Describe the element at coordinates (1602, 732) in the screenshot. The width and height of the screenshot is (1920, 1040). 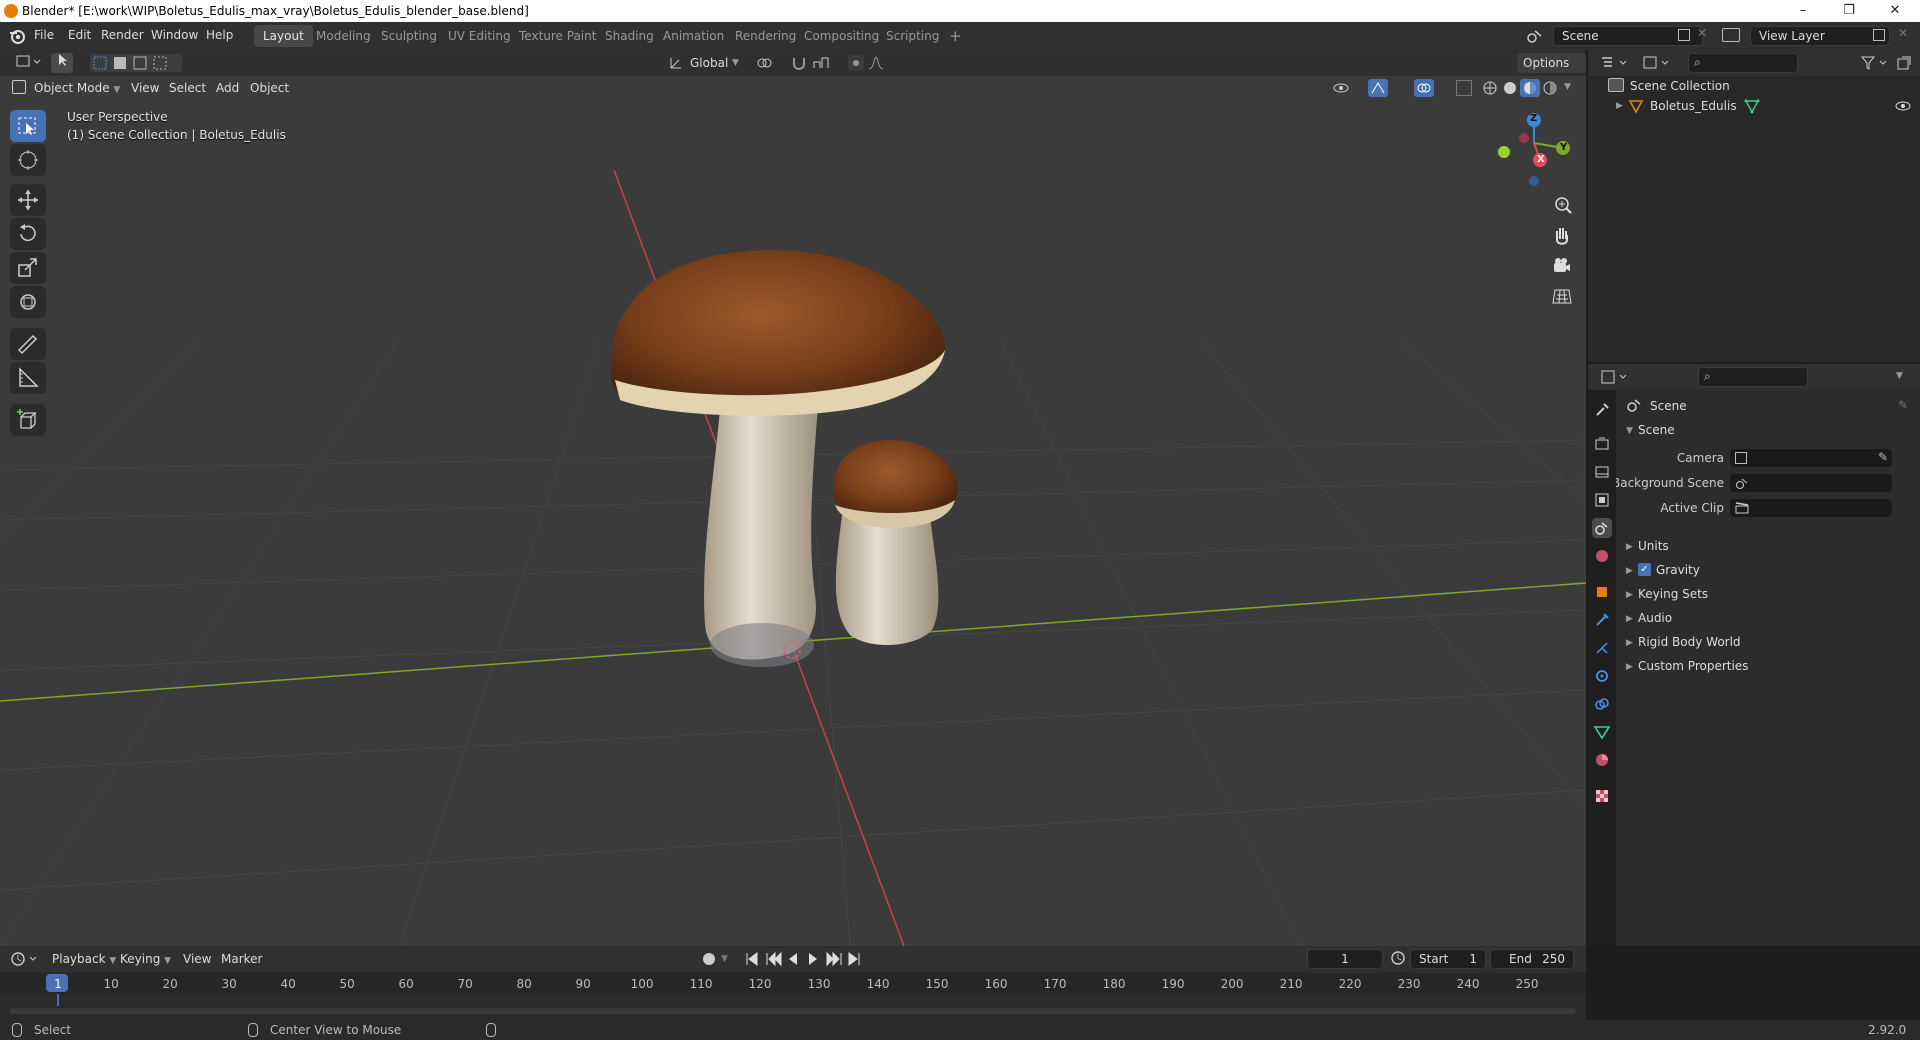
I see `data-tab-icon` at that location.